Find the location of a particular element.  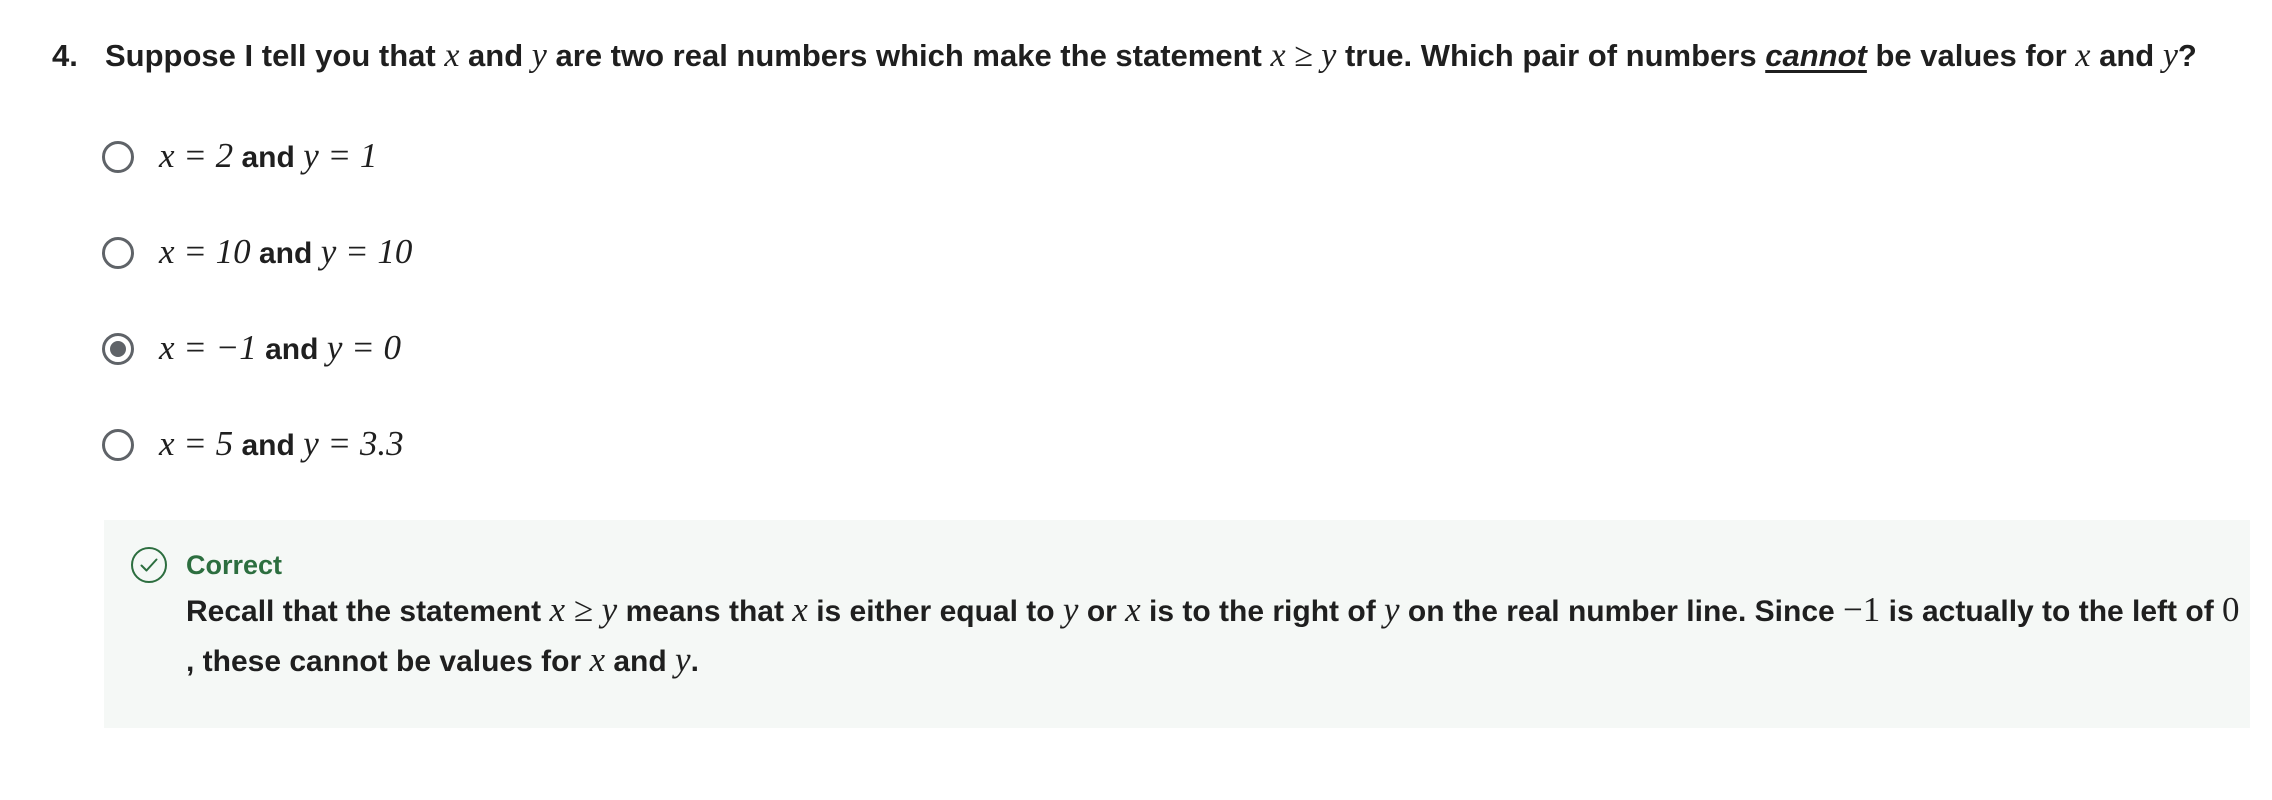

feedback-status: Correct is located at coordinates (234, 565).